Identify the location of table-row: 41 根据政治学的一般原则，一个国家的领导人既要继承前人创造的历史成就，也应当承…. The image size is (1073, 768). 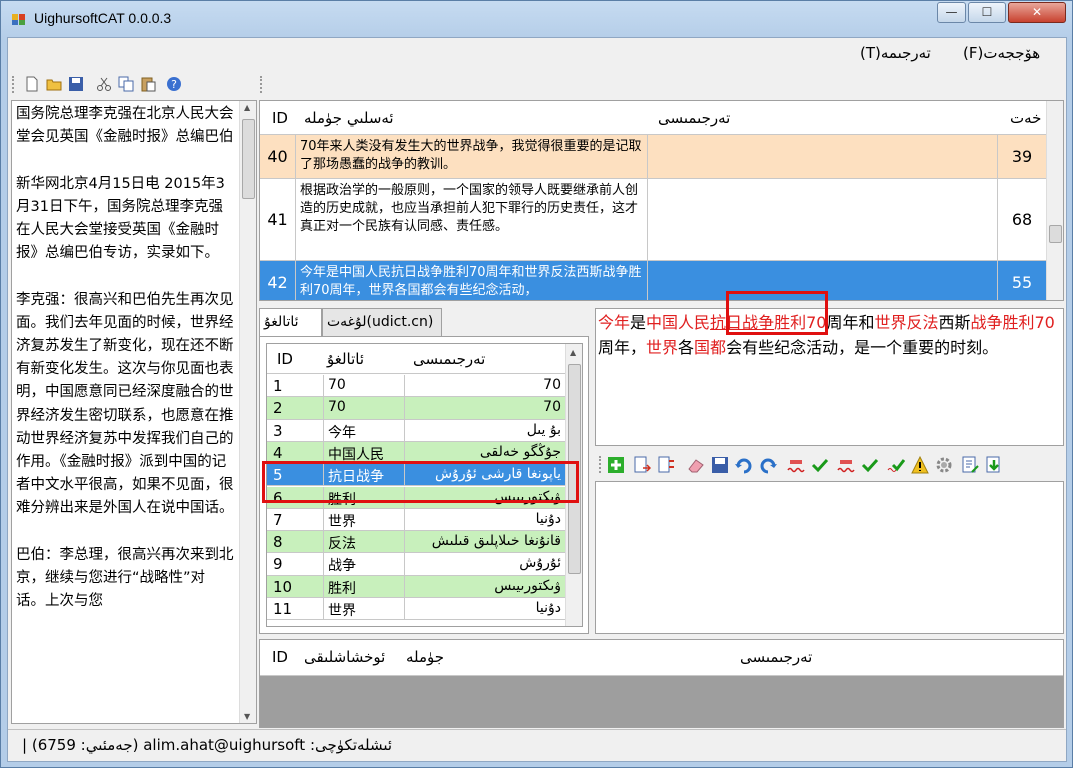
(653, 220).